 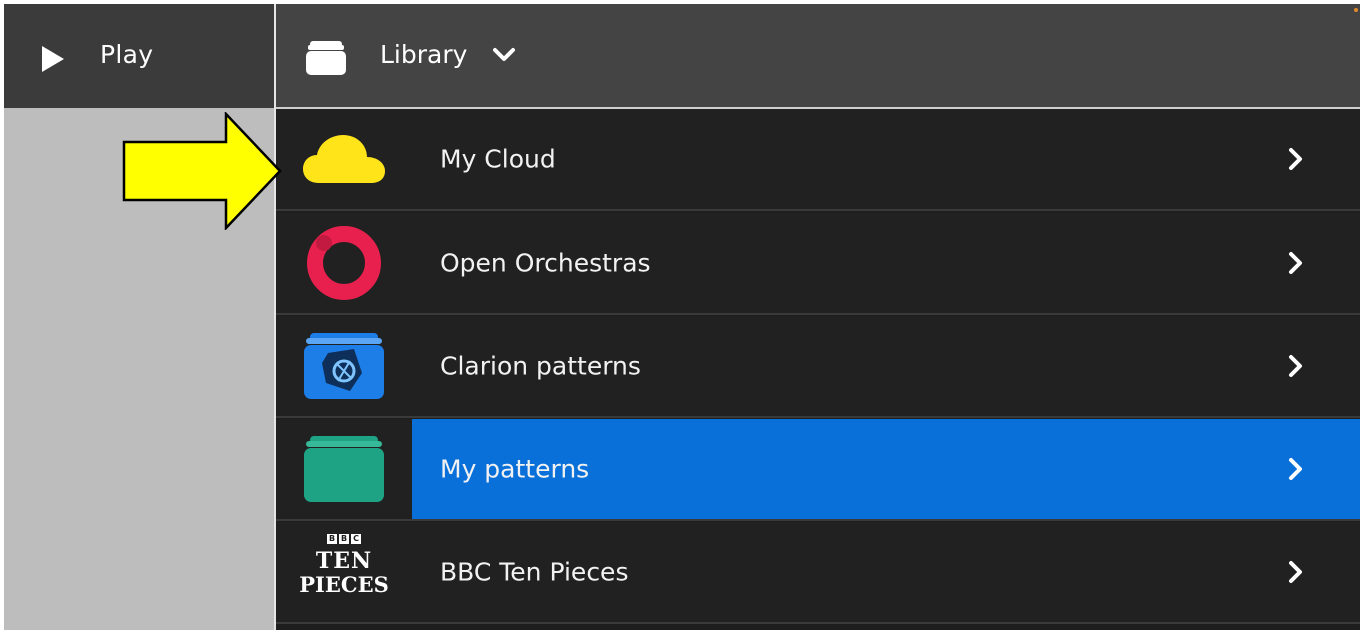 I want to click on library-item-bbc-ten-pieces: B B C TEN PIECES BBC Ten Pieces, so click(x=818, y=573).